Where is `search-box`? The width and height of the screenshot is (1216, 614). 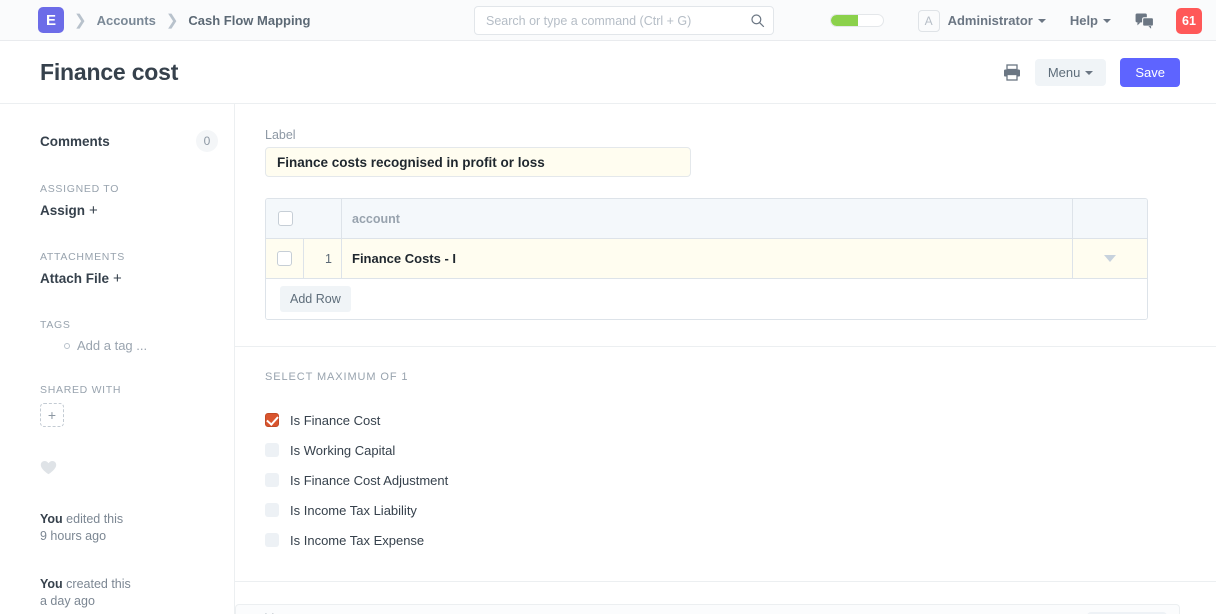 search-box is located at coordinates (624, 20).